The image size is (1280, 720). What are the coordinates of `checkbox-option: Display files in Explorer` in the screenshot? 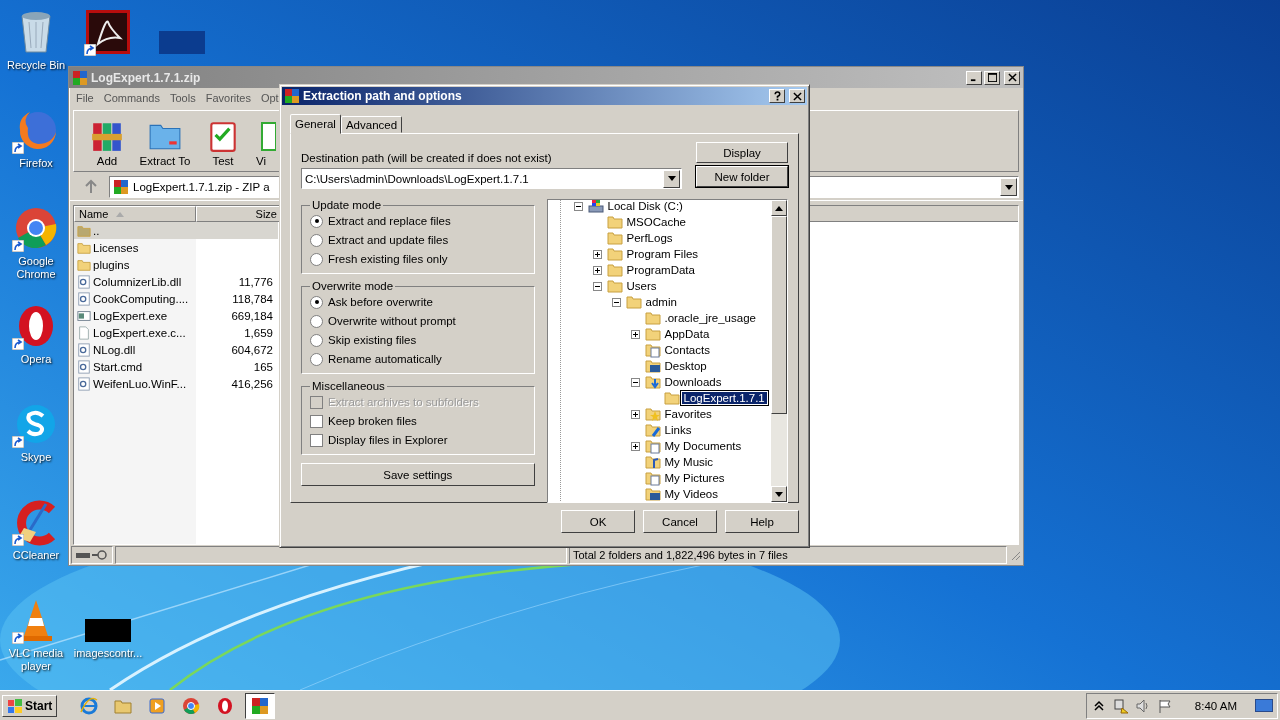 It's located at (418, 440).